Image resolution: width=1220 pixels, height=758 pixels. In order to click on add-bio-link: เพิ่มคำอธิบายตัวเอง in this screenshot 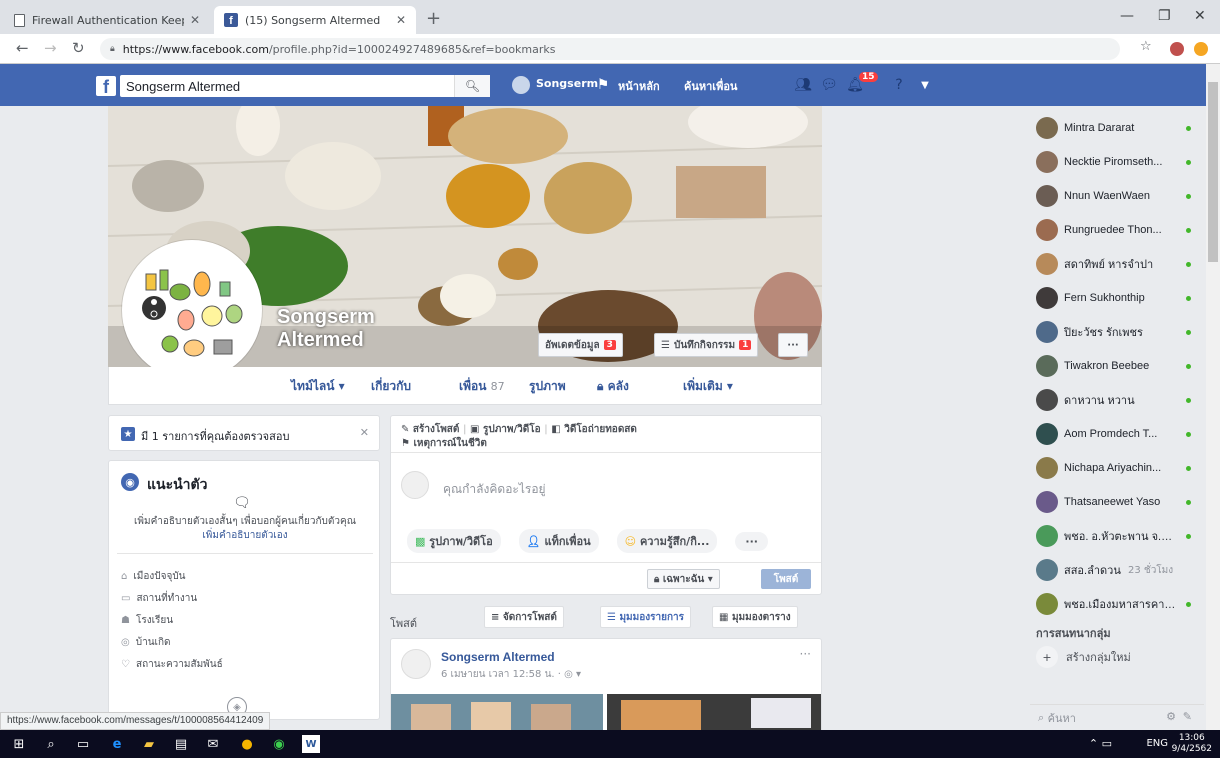, I will do `click(245, 536)`.